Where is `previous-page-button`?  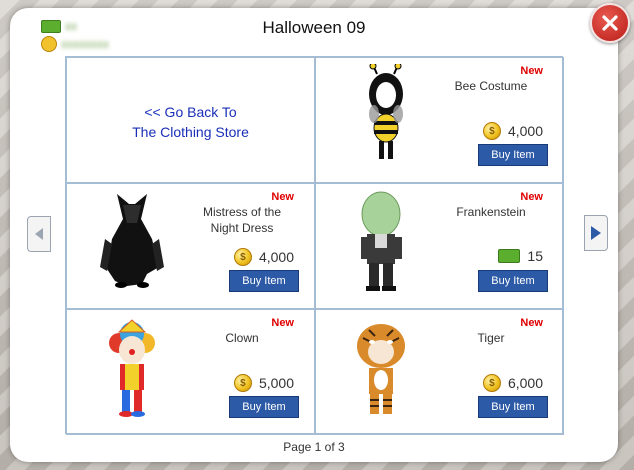
previous-page-button is located at coordinates (39, 234).